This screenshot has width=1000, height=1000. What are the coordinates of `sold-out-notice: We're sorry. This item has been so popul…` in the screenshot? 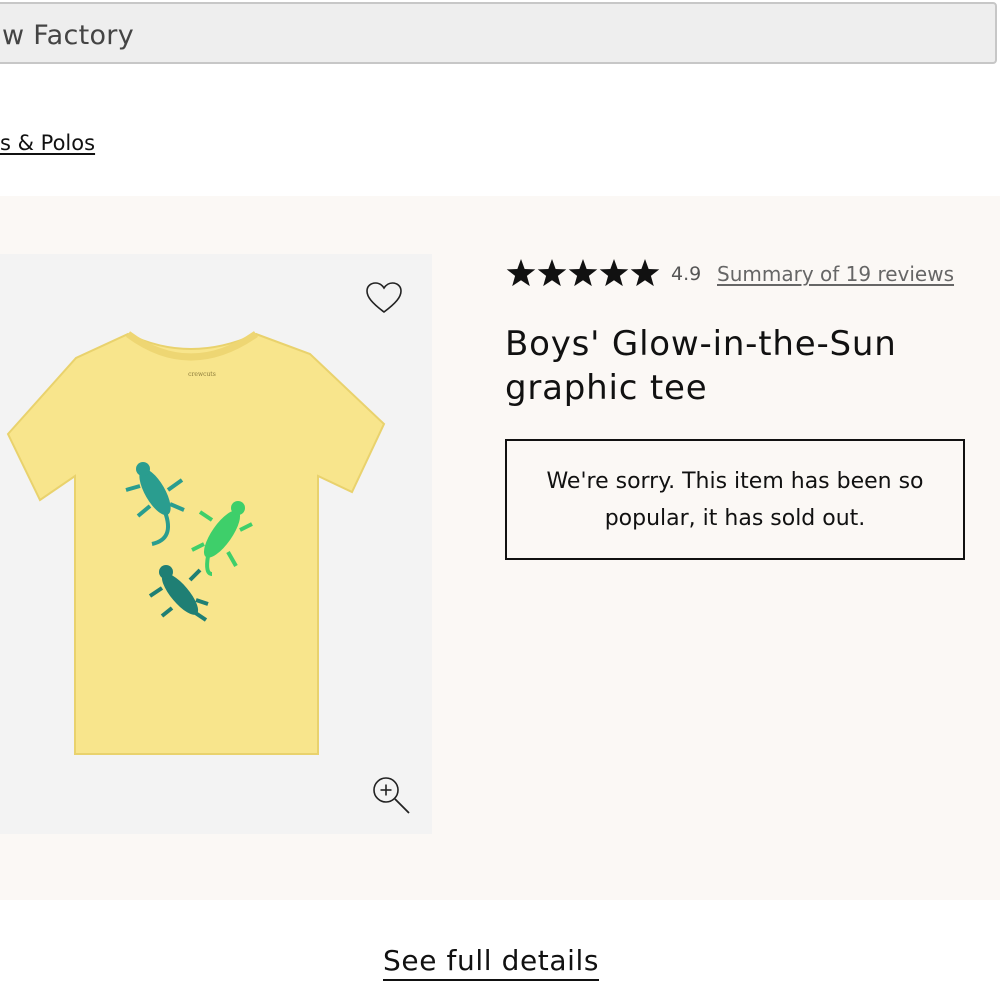 It's located at (735, 499).